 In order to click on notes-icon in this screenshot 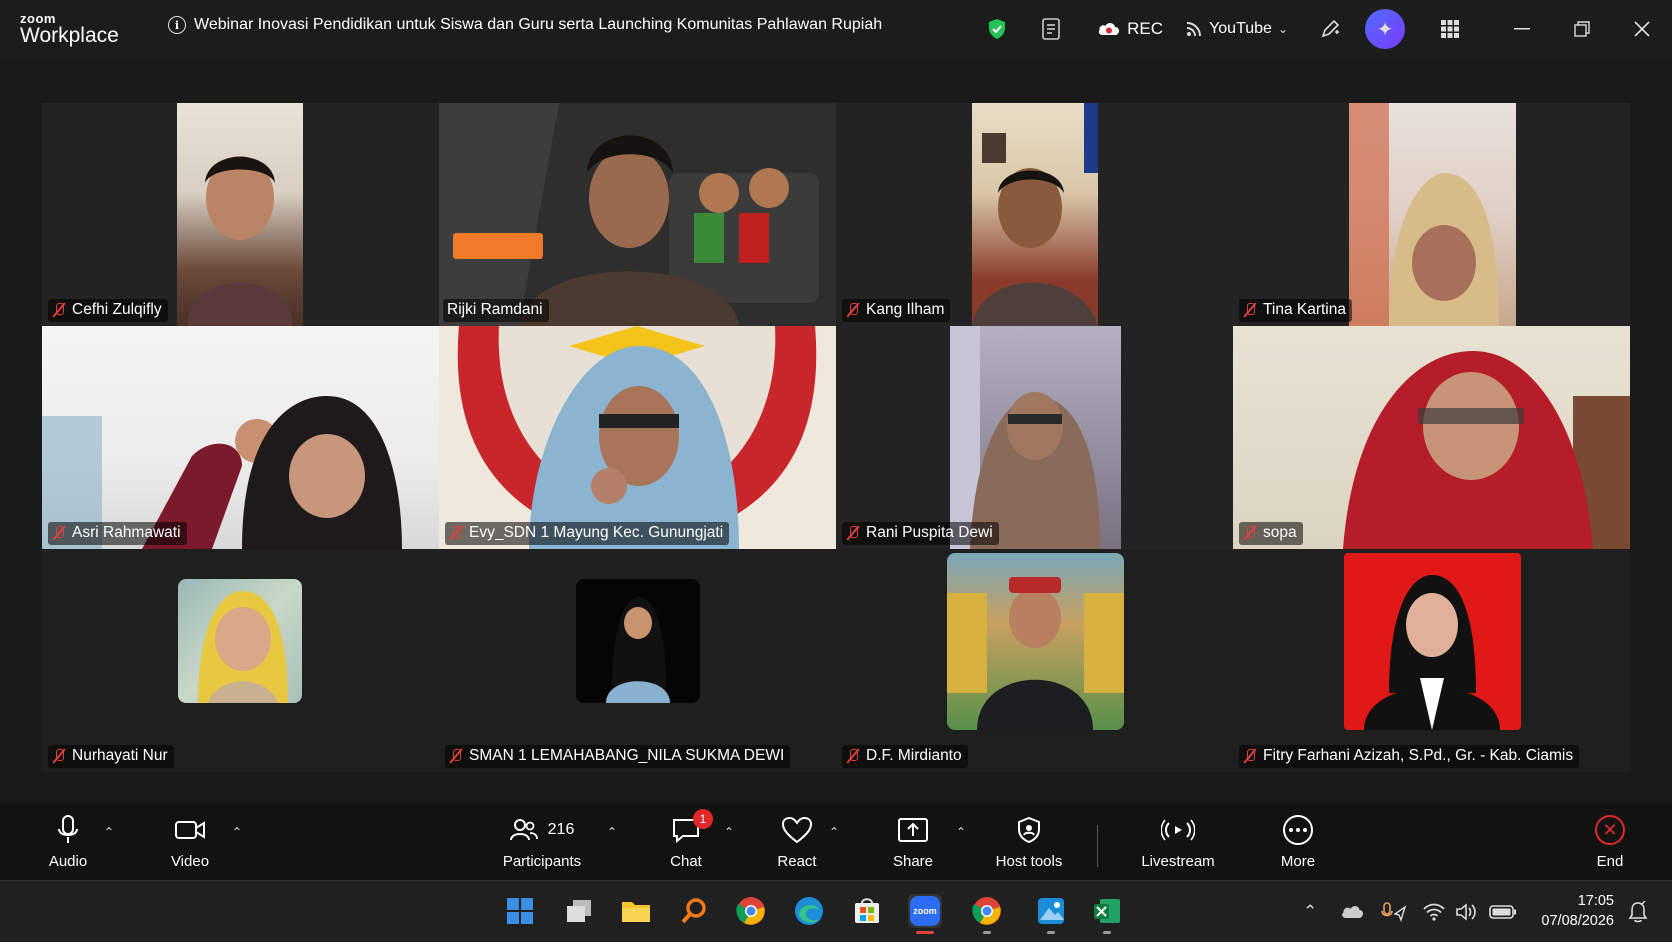, I will do `click(1052, 29)`.